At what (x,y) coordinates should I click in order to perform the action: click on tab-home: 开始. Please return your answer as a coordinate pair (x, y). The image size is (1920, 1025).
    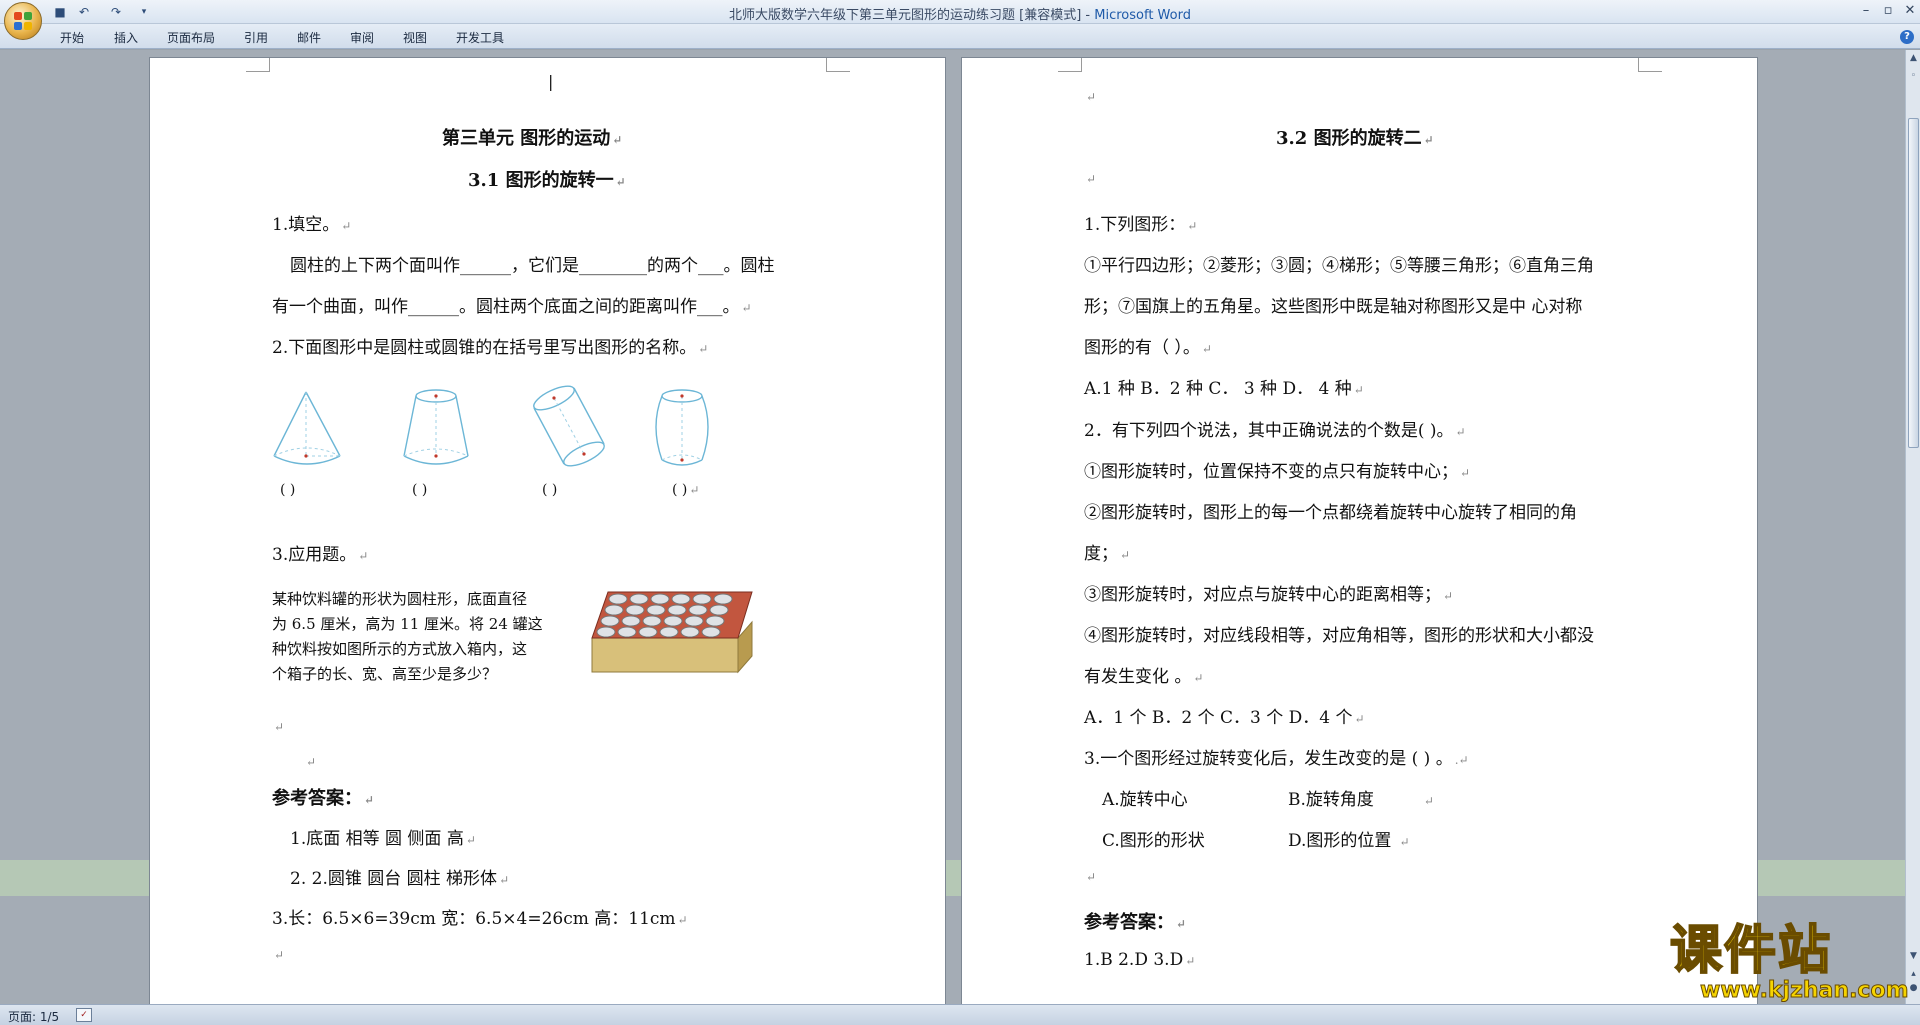
    Looking at the image, I should click on (72, 37).